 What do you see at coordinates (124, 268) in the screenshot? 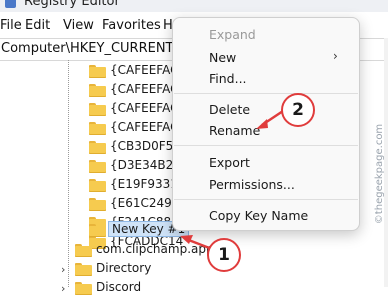
I see `tree-node-label: Directory` at bounding box center [124, 268].